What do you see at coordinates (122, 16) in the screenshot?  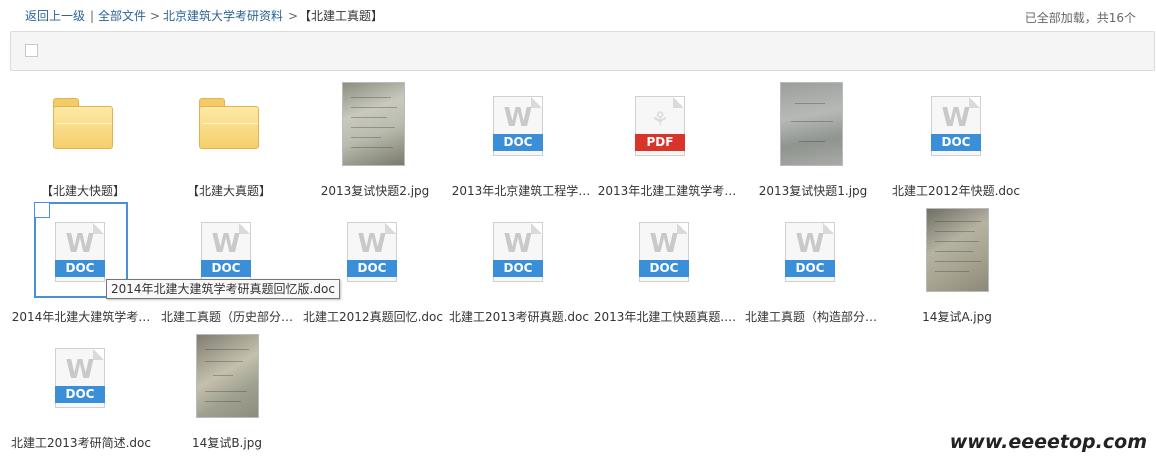 I see `breadcrumb-all-files: 全部文件` at bounding box center [122, 16].